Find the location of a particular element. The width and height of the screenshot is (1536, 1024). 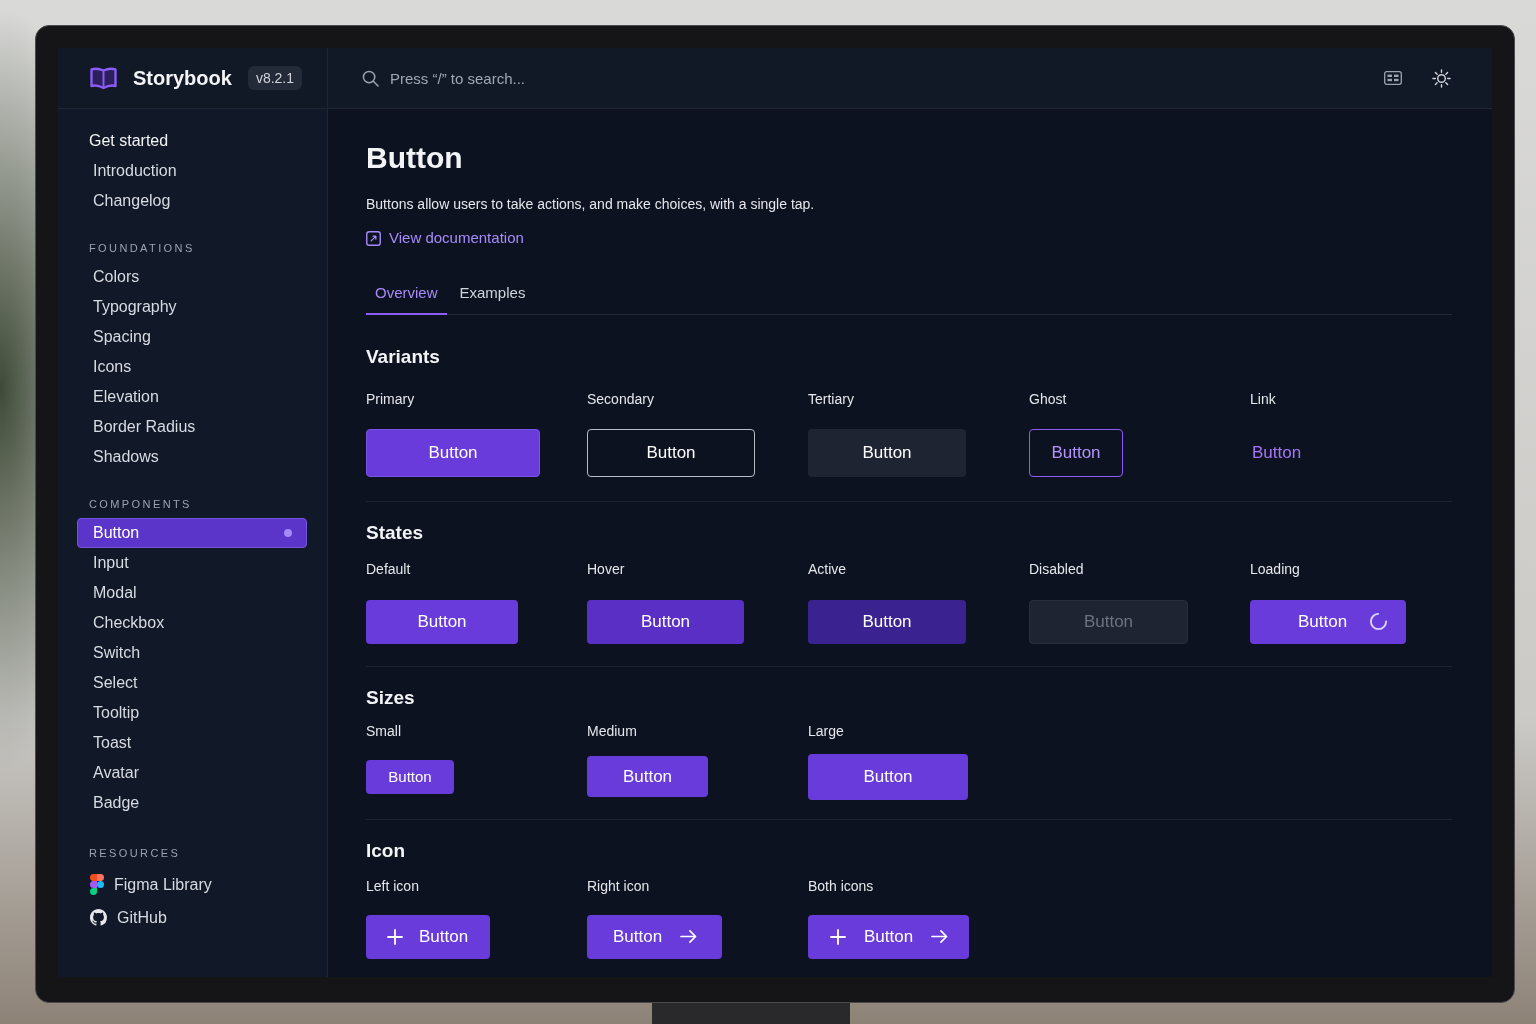

medium-button: Button is located at coordinates (647, 776).